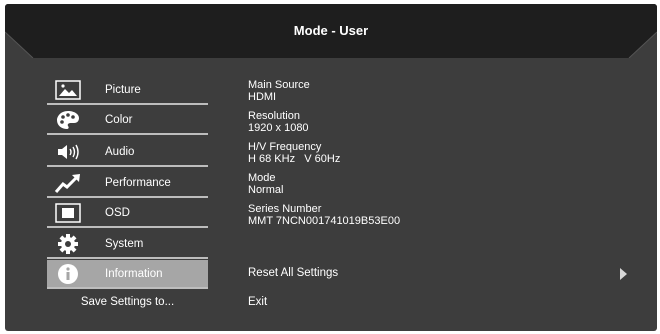 The image size is (660, 334). What do you see at coordinates (278, 128) in the screenshot?
I see `info-value: 1920 x 1080` at bounding box center [278, 128].